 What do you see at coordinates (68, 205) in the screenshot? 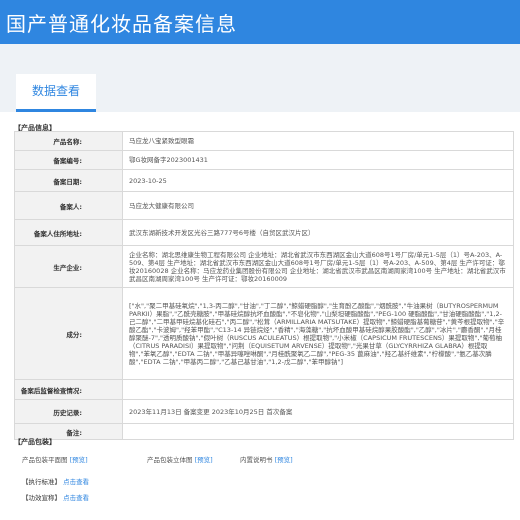
I see `row-label: 备案人:` at bounding box center [68, 205].